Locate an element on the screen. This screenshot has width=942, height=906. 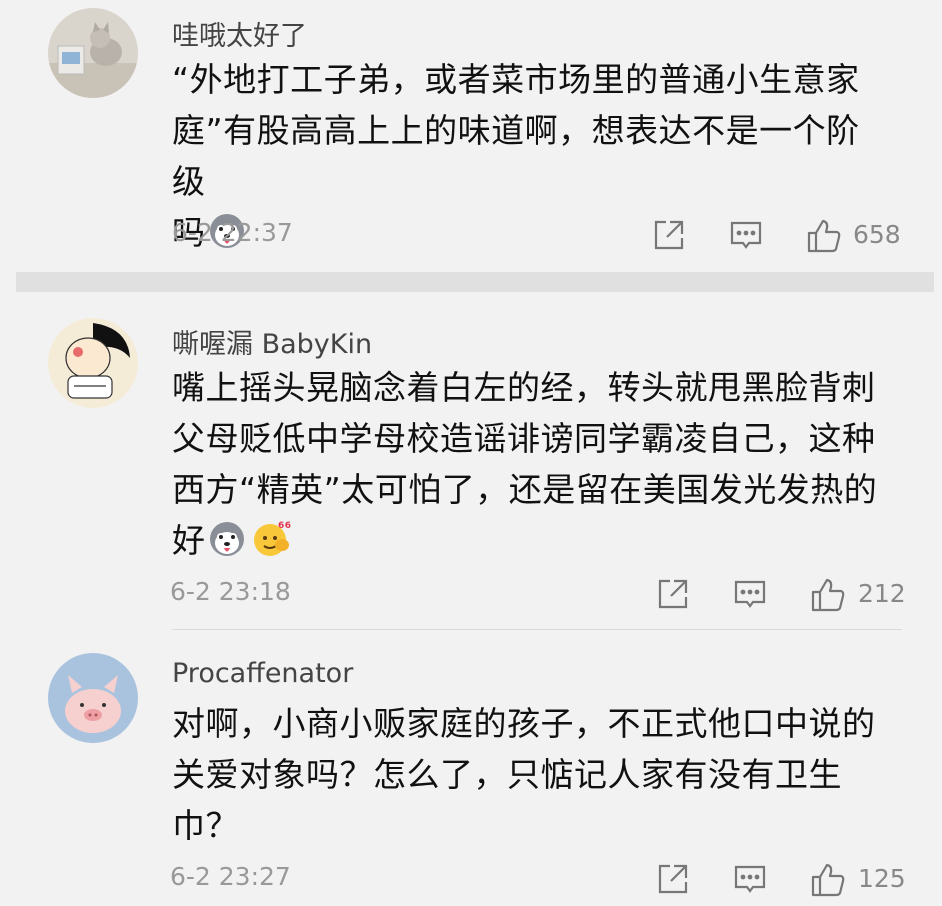
like-count: 125 is located at coordinates (882, 878).